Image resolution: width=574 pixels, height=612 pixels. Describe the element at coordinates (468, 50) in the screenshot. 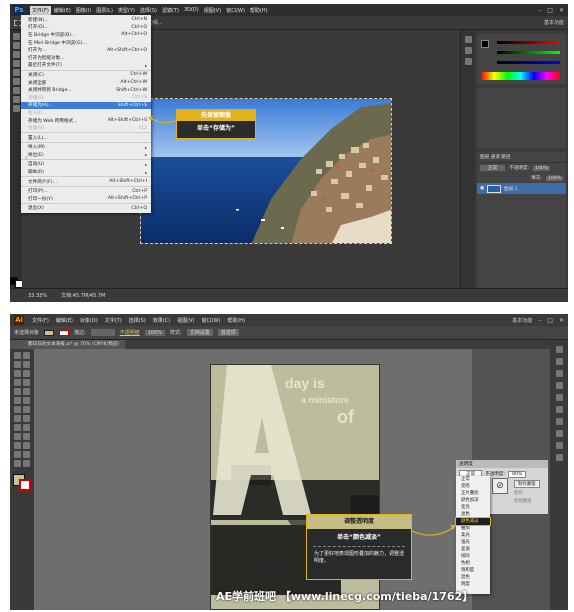

I see `properties-panel-icon` at that location.